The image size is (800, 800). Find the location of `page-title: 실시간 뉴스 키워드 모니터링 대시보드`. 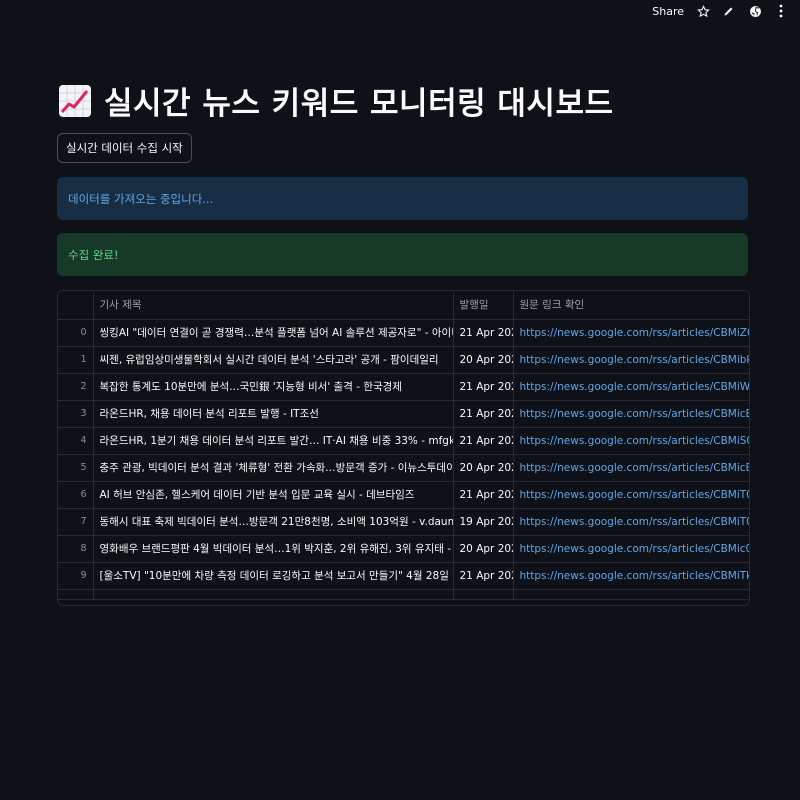

page-title: 실시간 뉴스 키워드 모니터링 대시보드 is located at coordinates (336, 100).